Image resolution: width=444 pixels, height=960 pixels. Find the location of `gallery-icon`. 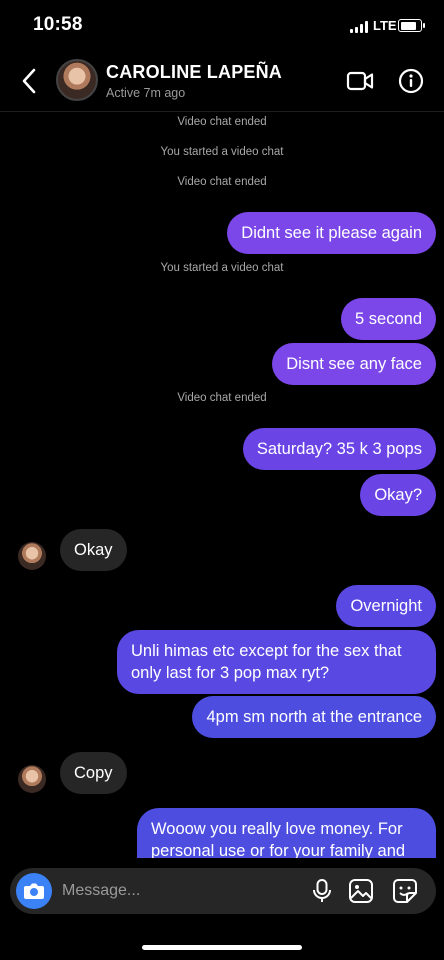

gallery-icon is located at coordinates (361, 891).